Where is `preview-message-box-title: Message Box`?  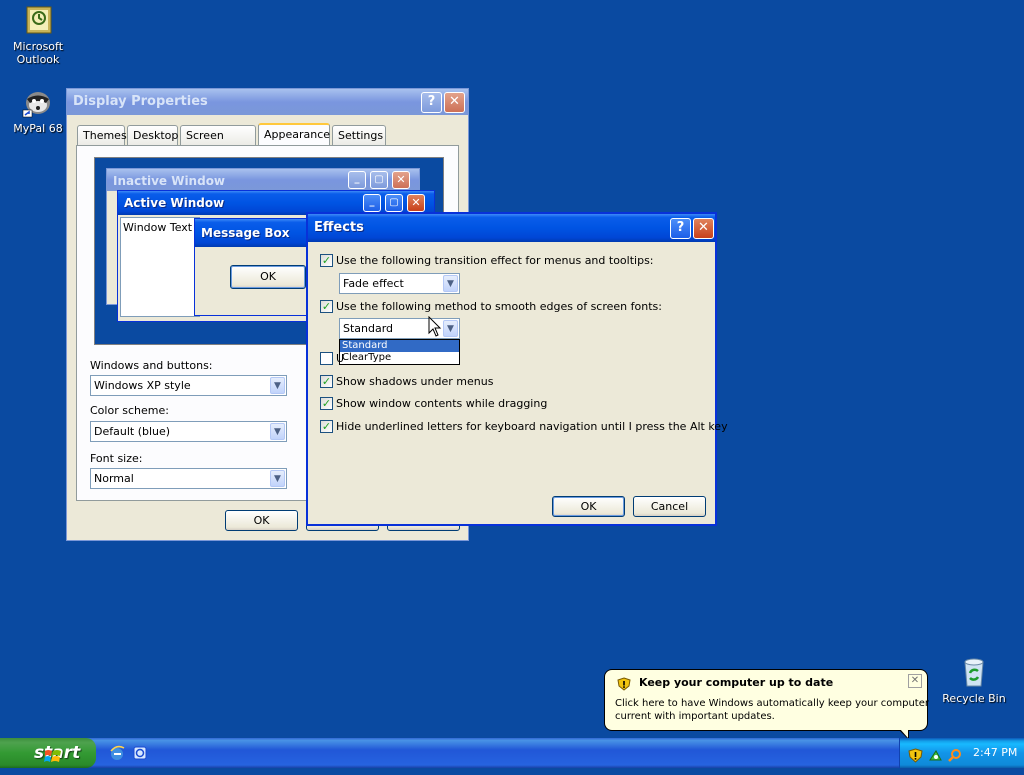
preview-message-box-title: Message Box is located at coordinates (245, 233).